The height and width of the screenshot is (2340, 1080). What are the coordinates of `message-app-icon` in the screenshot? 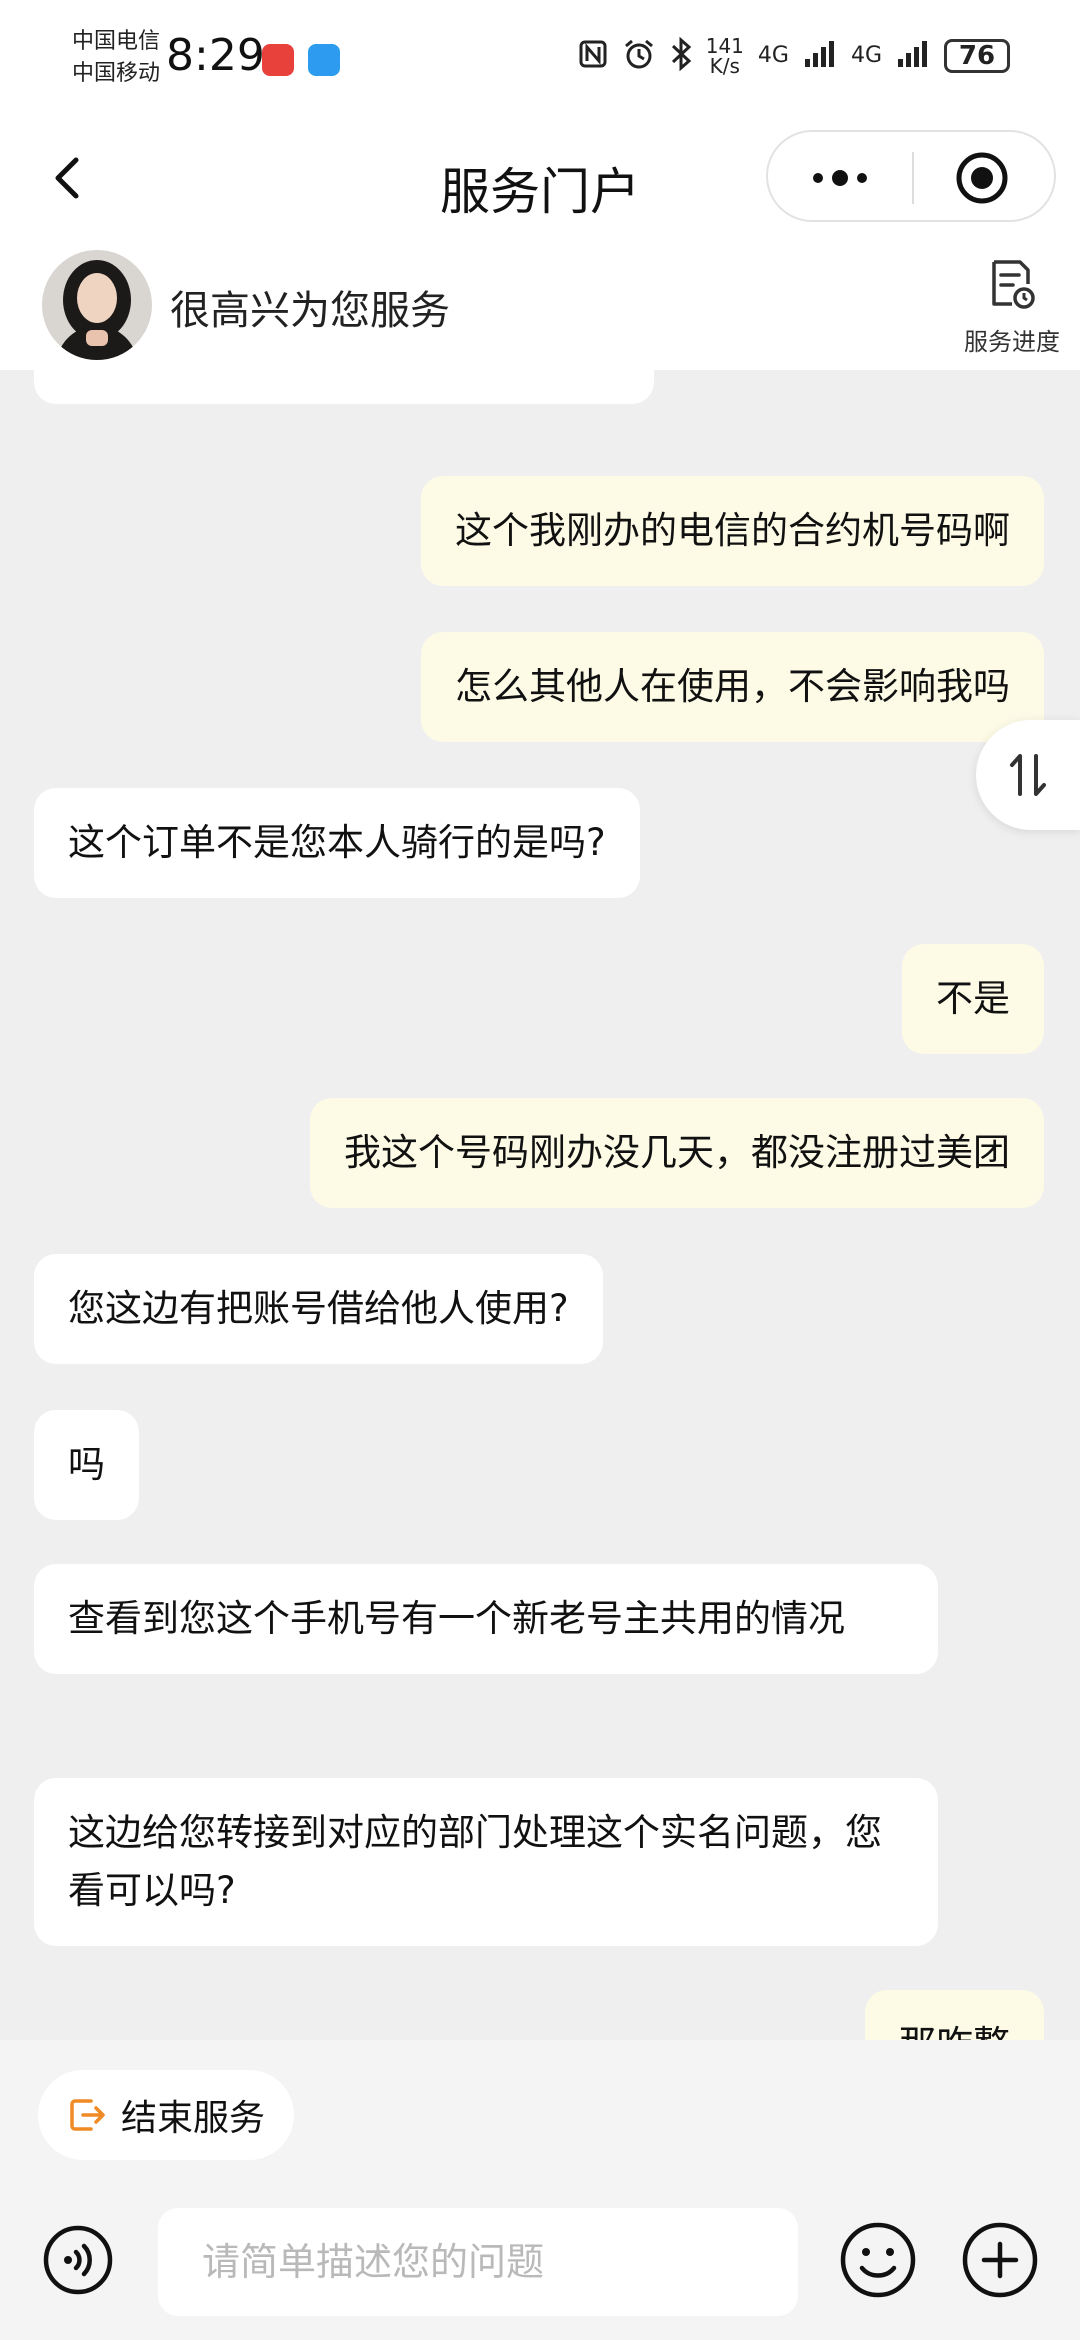 It's located at (324, 60).